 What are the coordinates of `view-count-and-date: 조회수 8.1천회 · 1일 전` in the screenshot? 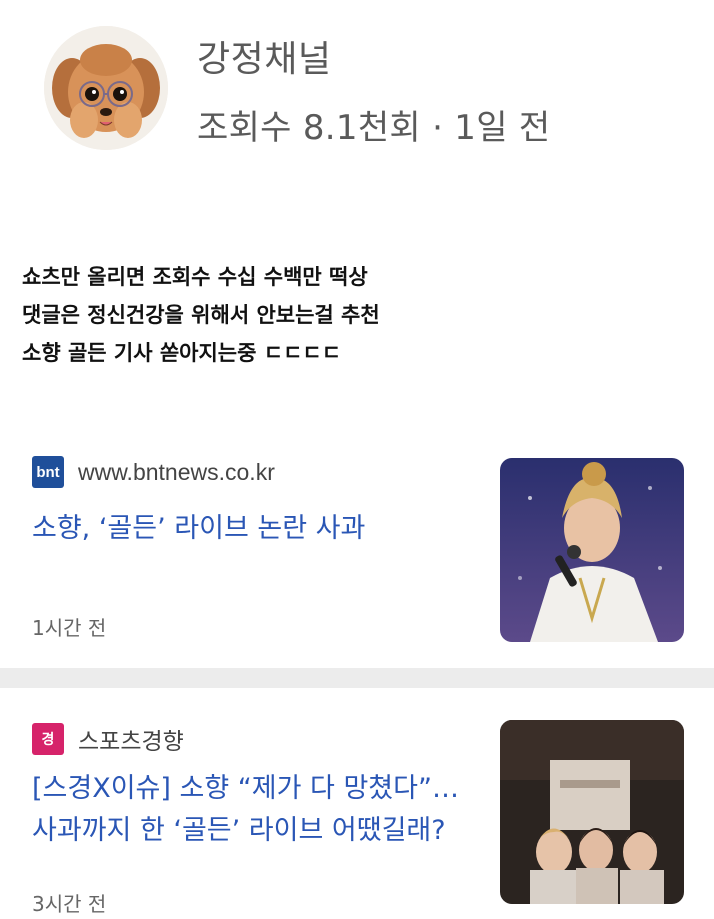 It's located at (374, 128).